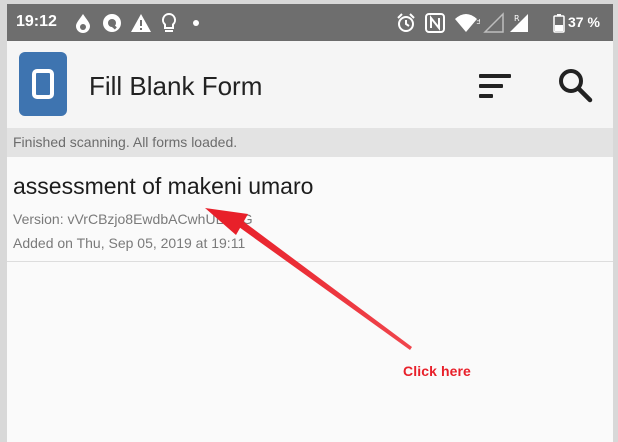 The height and width of the screenshot is (442, 618). I want to click on status-bar: 19:12 ± R 37 %, so click(310, 22).